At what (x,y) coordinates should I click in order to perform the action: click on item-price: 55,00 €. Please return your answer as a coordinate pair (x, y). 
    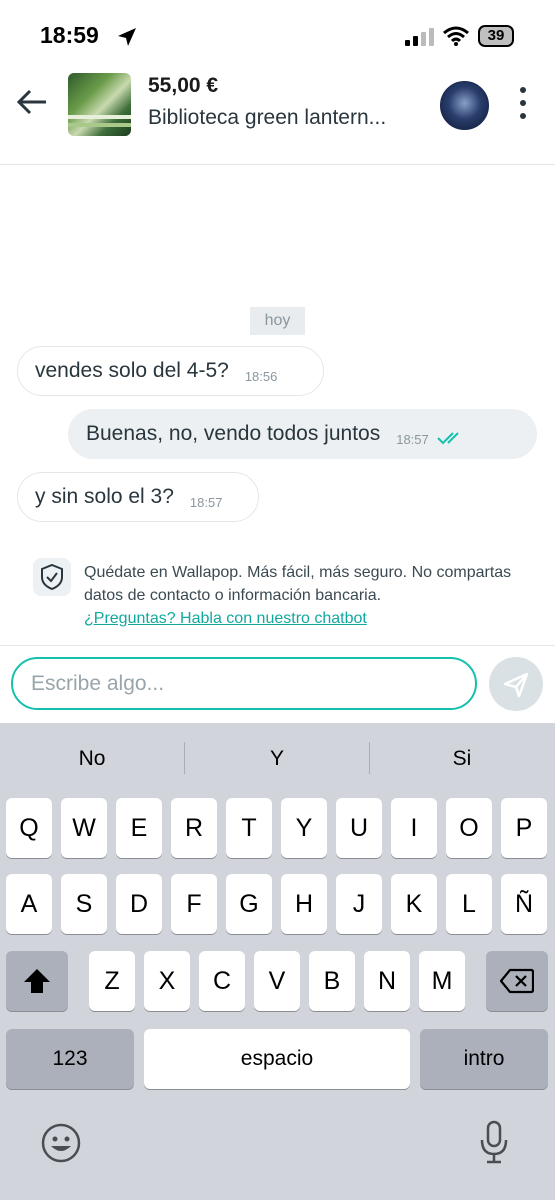
    Looking at the image, I should click on (183, 85).